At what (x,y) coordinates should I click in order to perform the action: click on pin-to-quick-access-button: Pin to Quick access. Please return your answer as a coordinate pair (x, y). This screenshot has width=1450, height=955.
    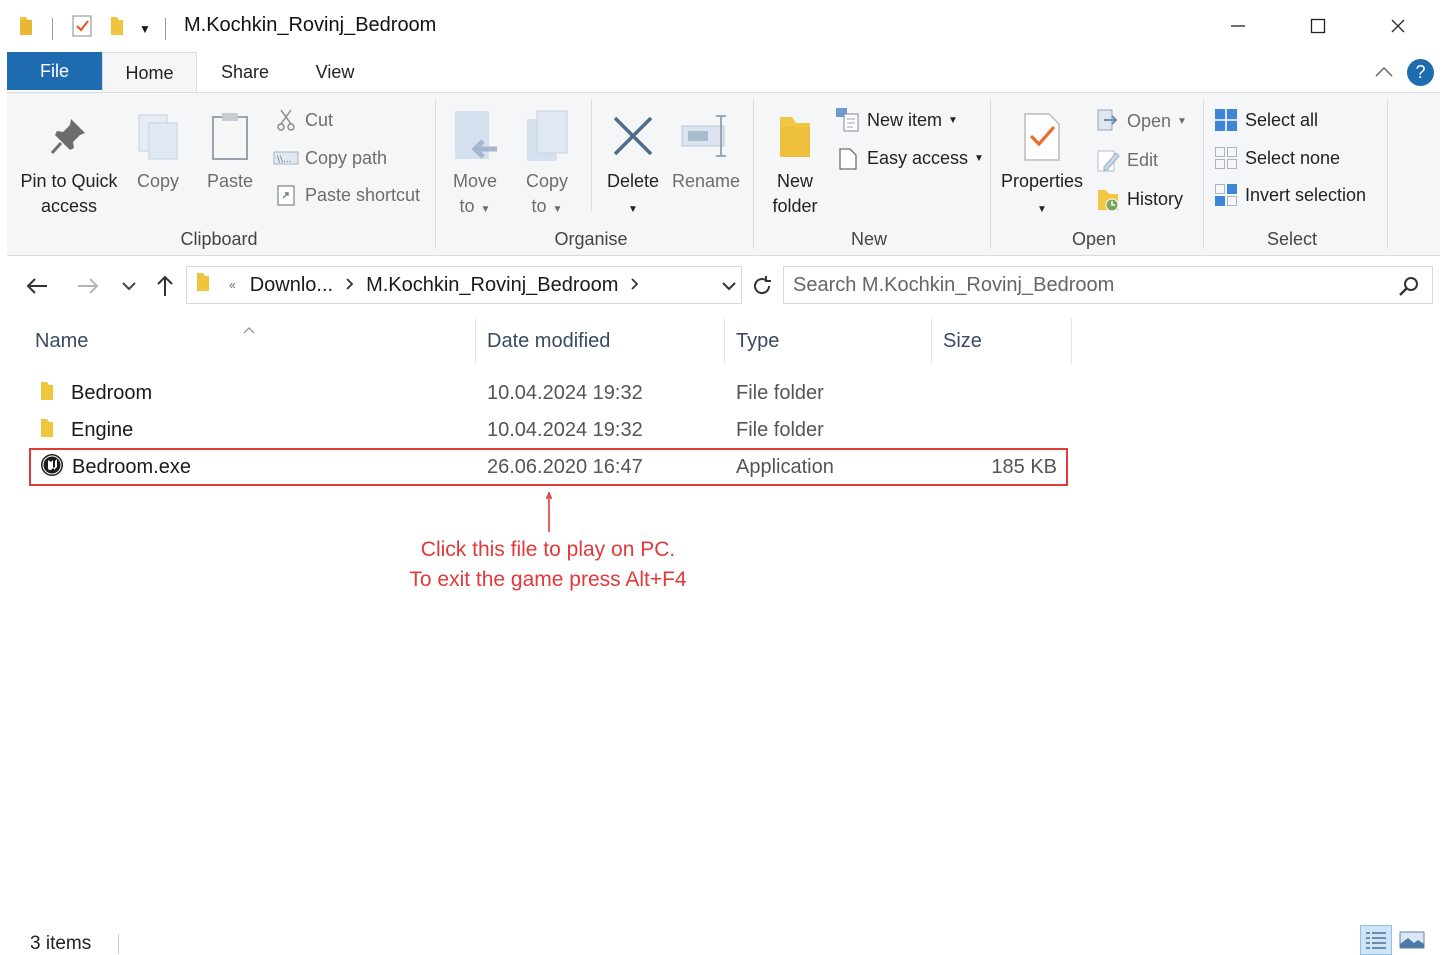
    Looking at the image, I should click on (69, 161).